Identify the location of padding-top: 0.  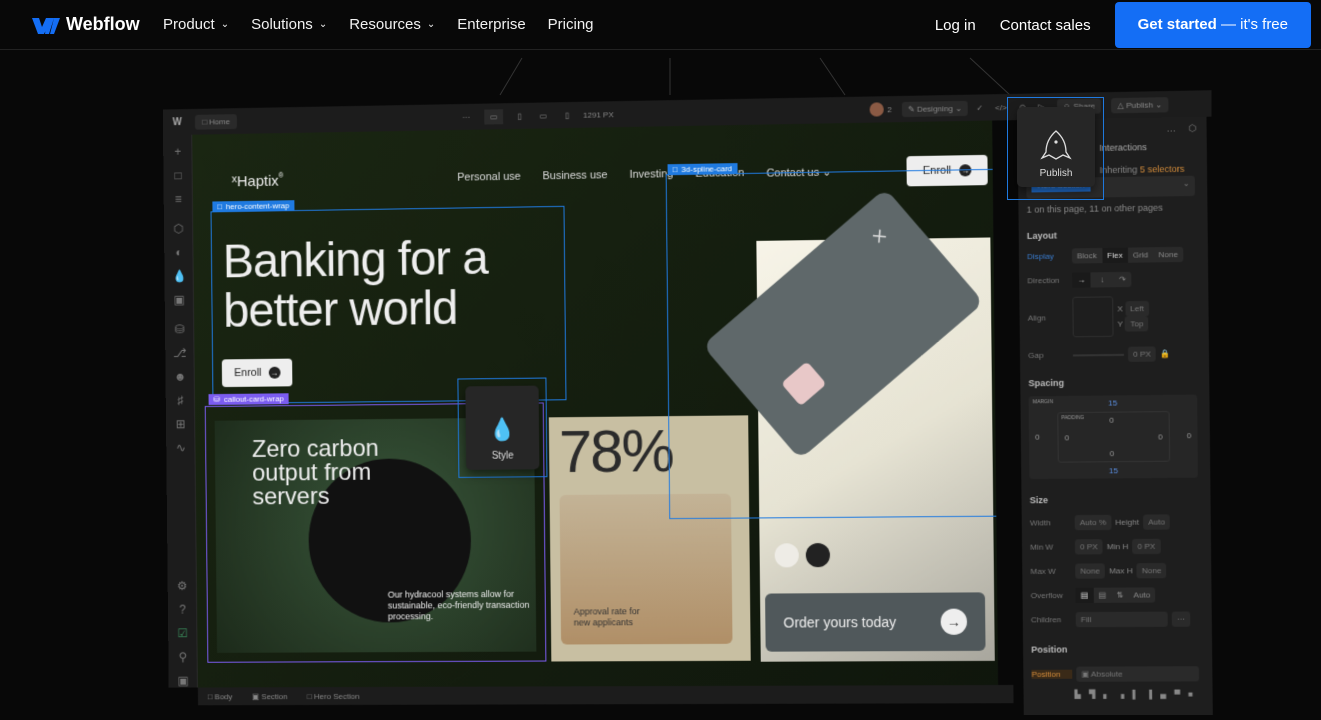
(1111, 420).